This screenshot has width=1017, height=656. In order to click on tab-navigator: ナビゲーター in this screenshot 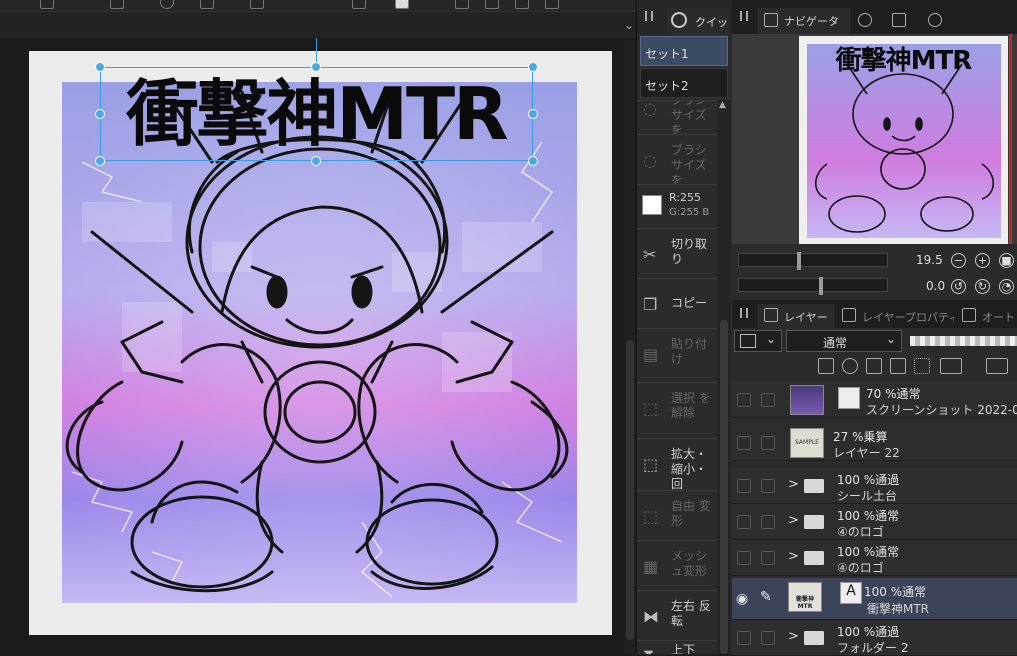, I will do `click(804, 26)`.